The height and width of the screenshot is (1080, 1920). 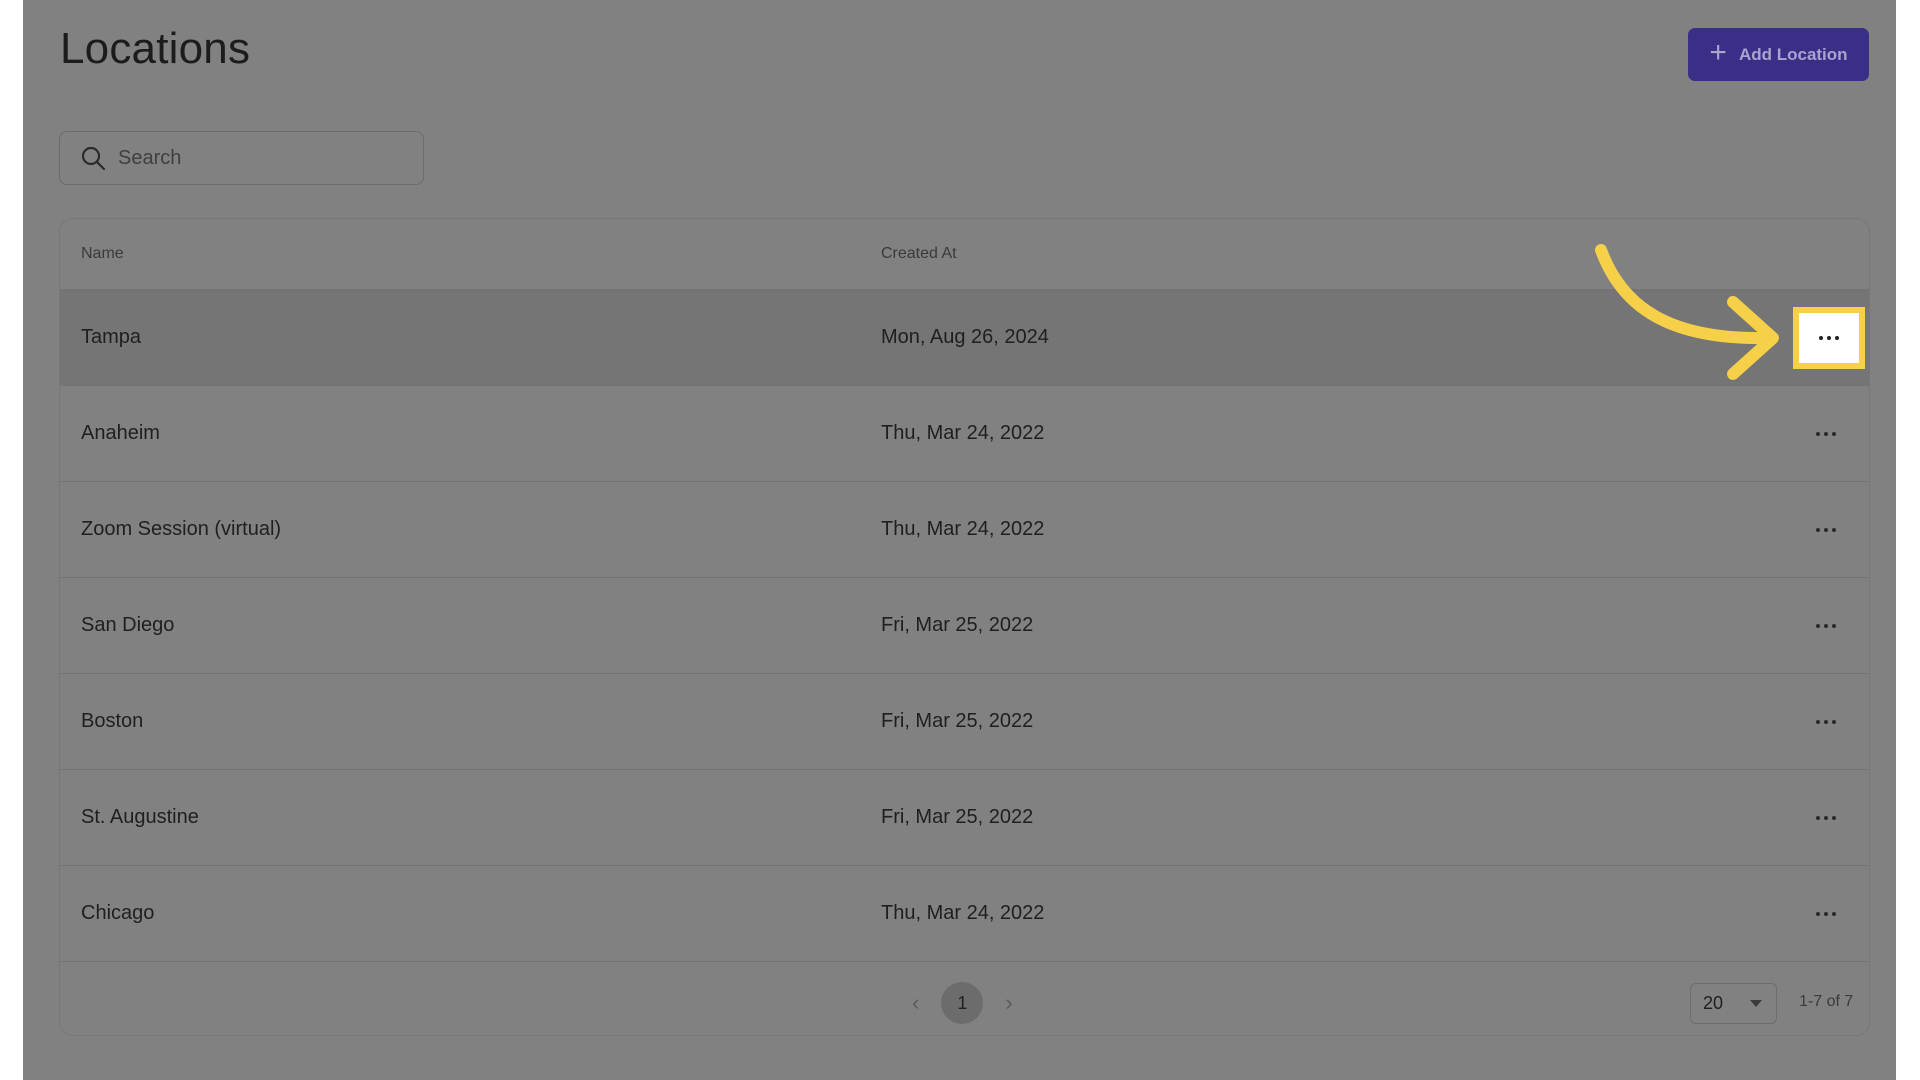 I want to click on page-button: 1, so click(x=962, y=1003).